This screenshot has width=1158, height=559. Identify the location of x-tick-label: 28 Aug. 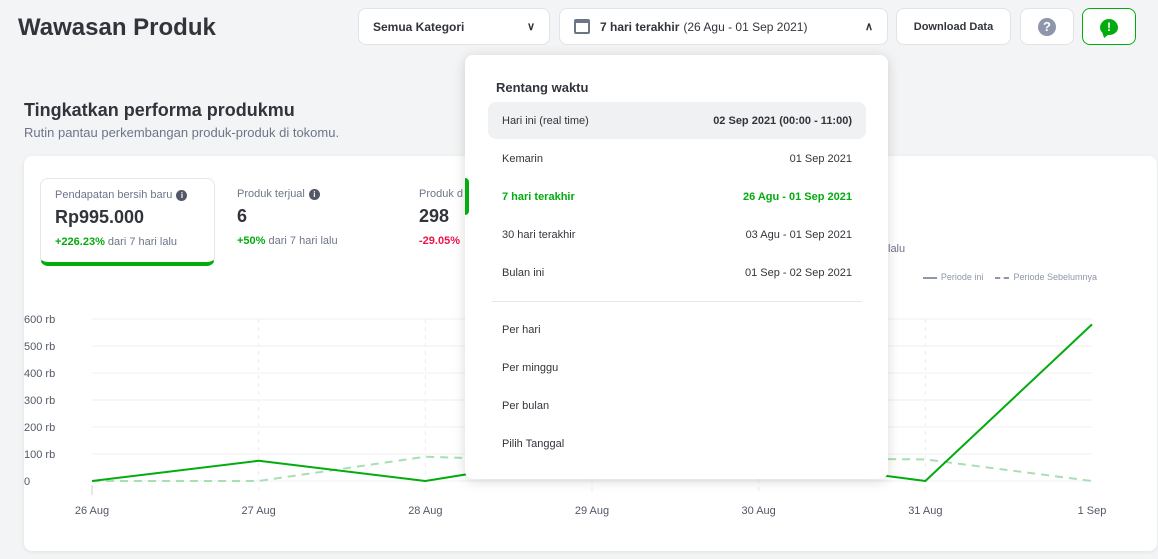
(425, 511).